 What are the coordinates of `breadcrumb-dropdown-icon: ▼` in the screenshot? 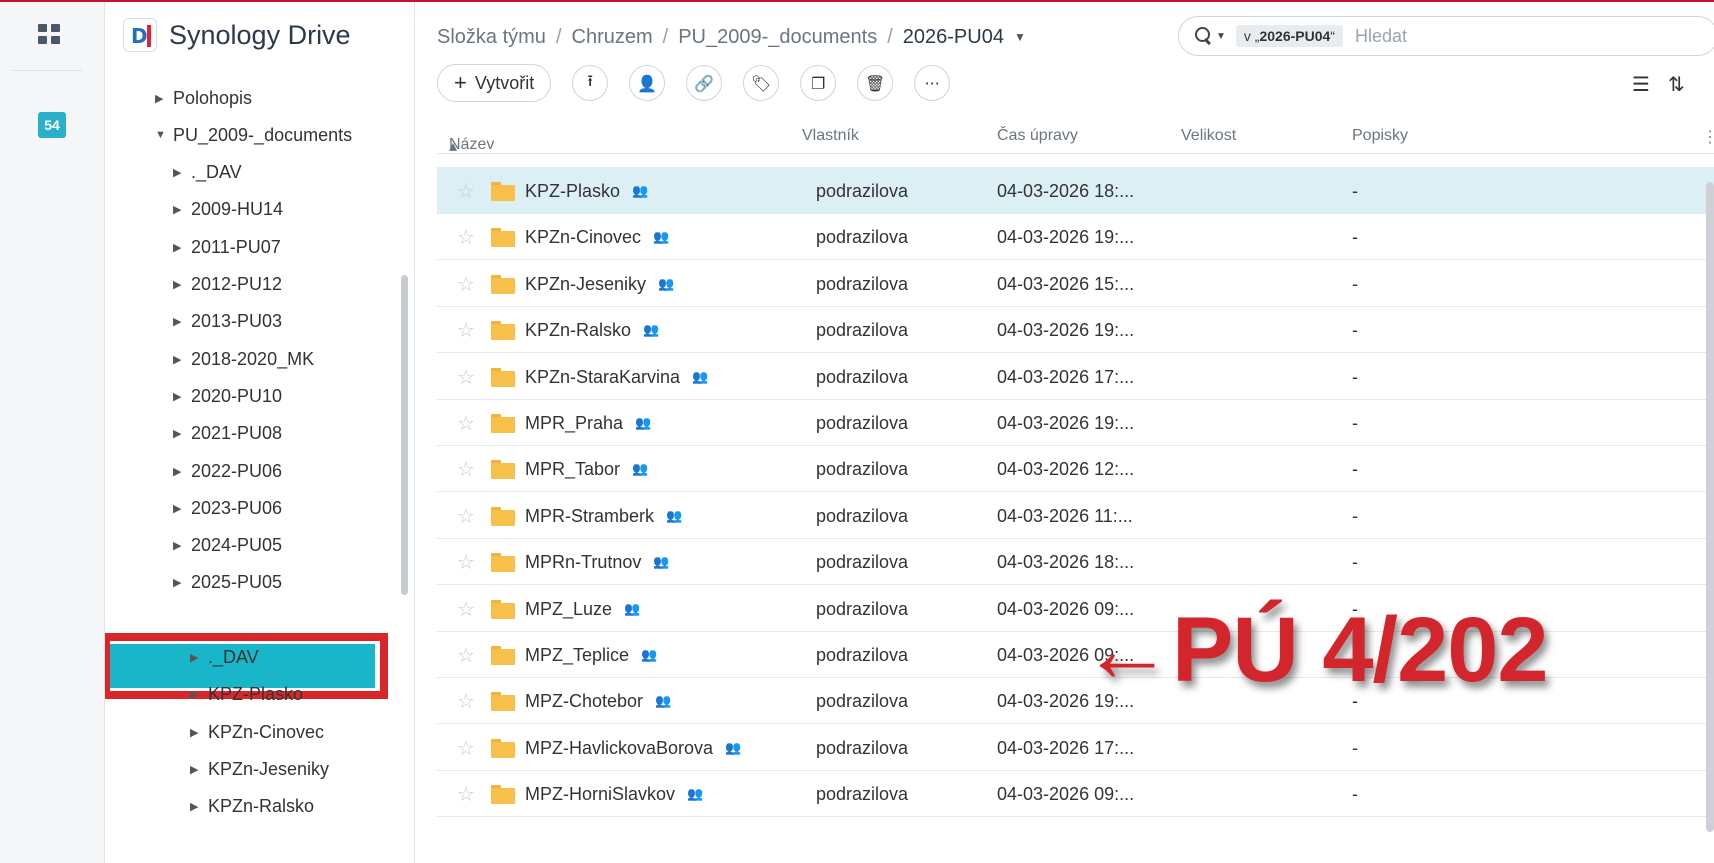 It's located at (1020, 37).